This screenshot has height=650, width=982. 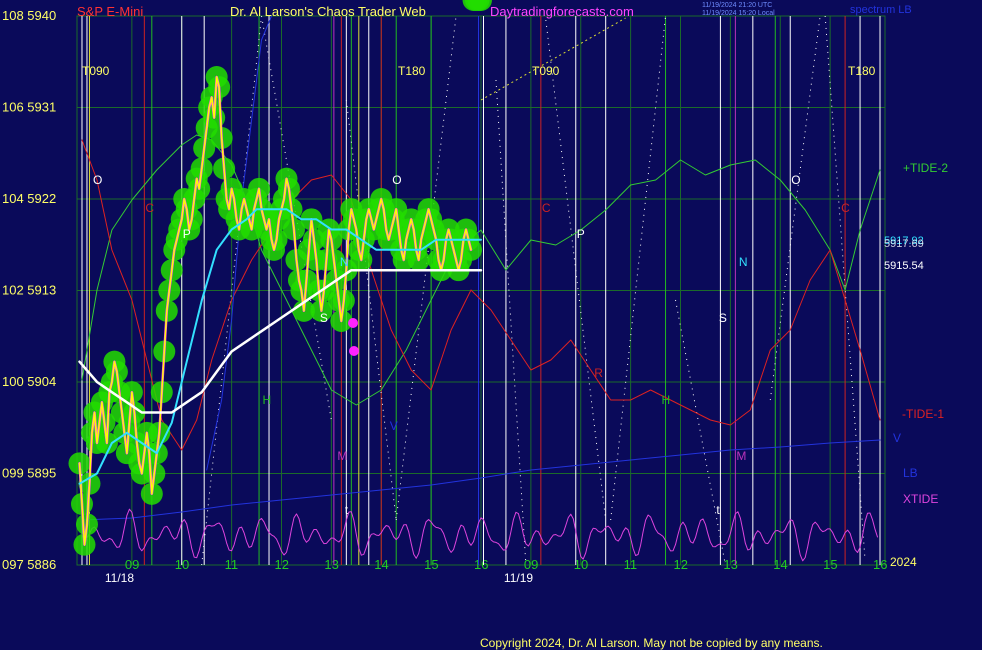 I want to click on y-tick-label: 104 5922, so click(x=29, y=198).